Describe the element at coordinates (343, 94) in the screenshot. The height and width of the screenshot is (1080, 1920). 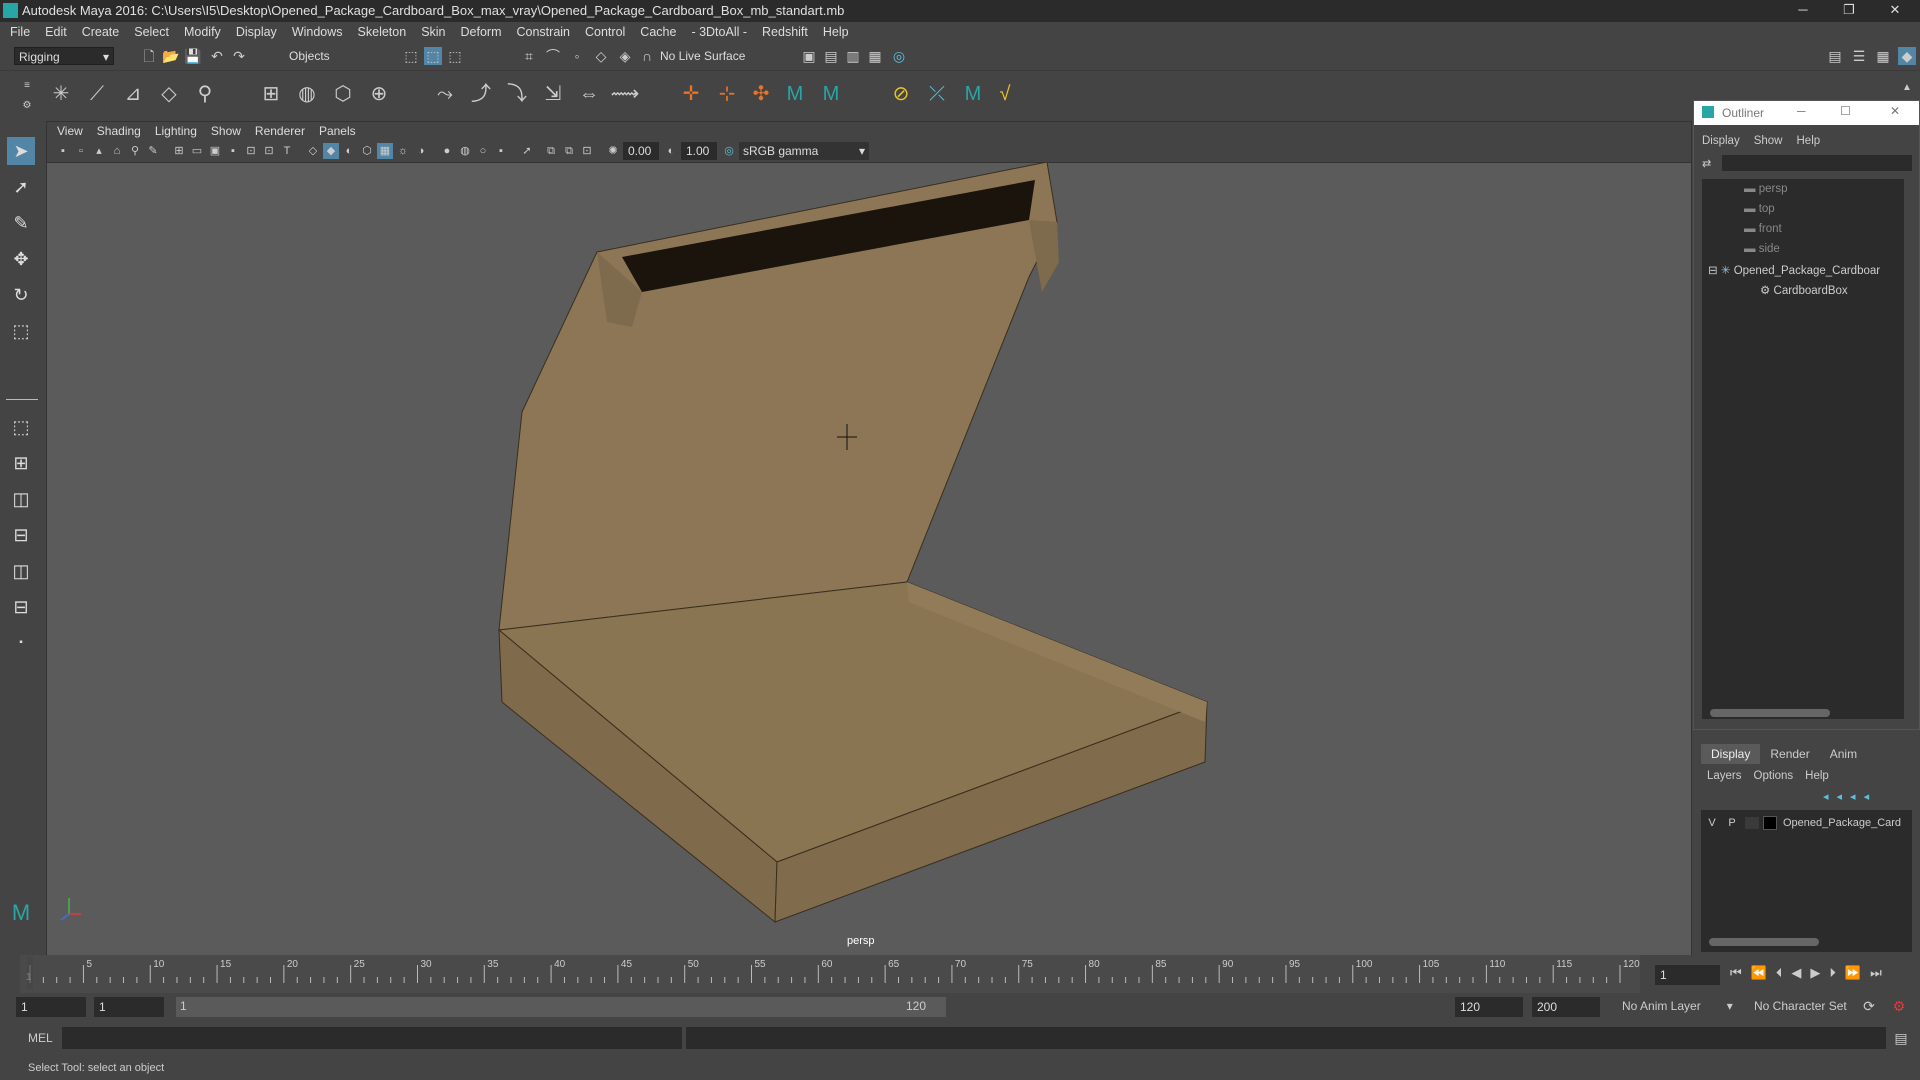
I see `wrap-icon: ⬡` at that location.